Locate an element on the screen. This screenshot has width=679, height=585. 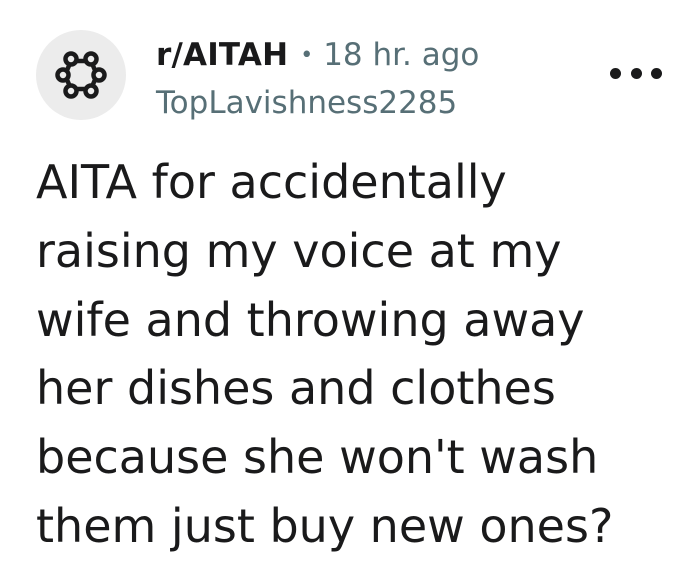
more-options-button is located at coordinates (636, 73).